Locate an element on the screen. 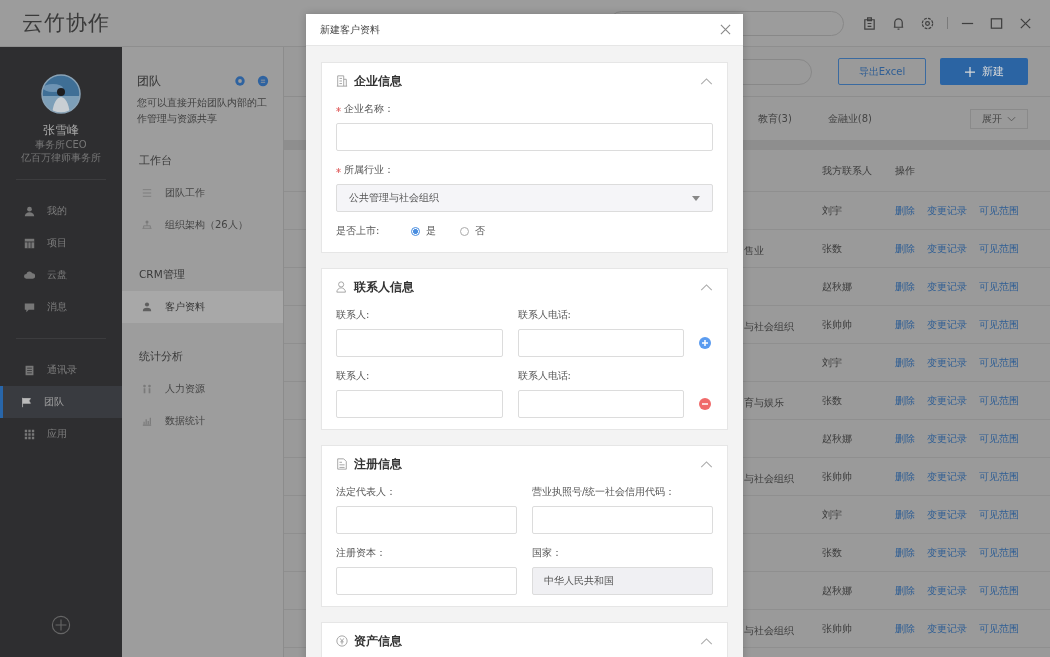 Image resolution: width=1050 pixels, height=657 pixels. chat-icon is located at coordinates (263, 81).